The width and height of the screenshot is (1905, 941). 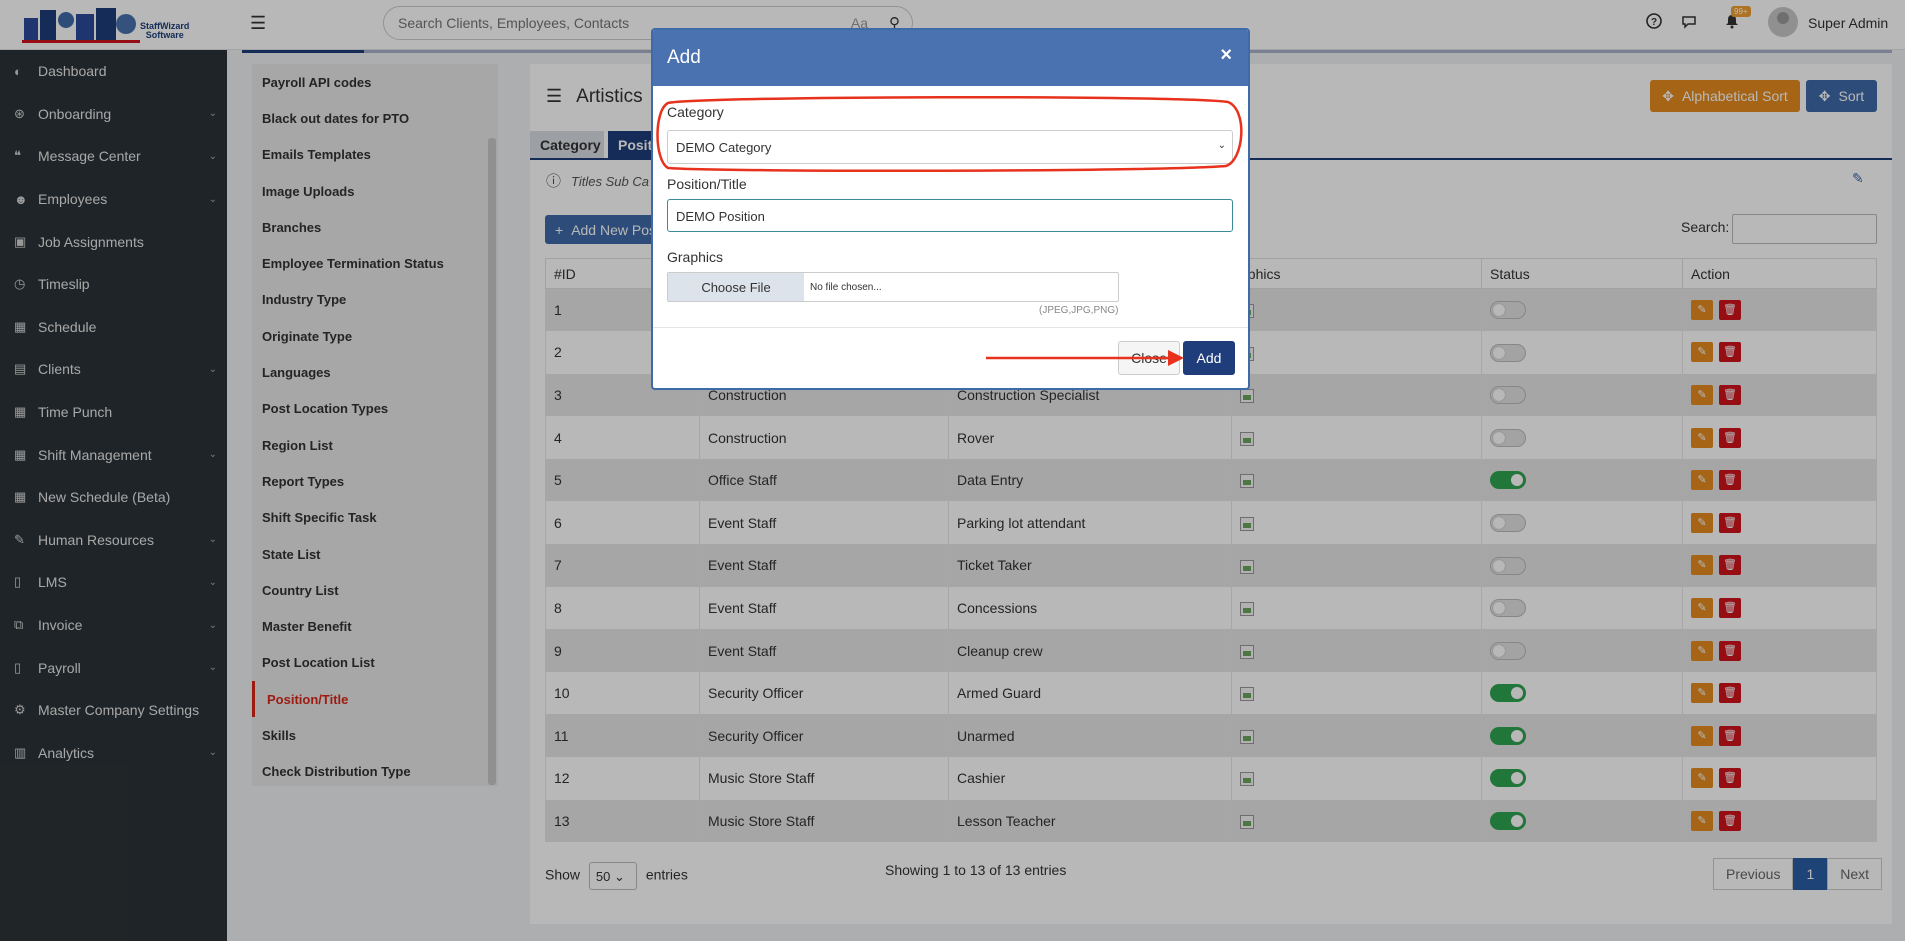 What do you see at coordinates (1209, 358) in the screenshot?
I see `add-button: Add` at bounding box center [1209, 358].